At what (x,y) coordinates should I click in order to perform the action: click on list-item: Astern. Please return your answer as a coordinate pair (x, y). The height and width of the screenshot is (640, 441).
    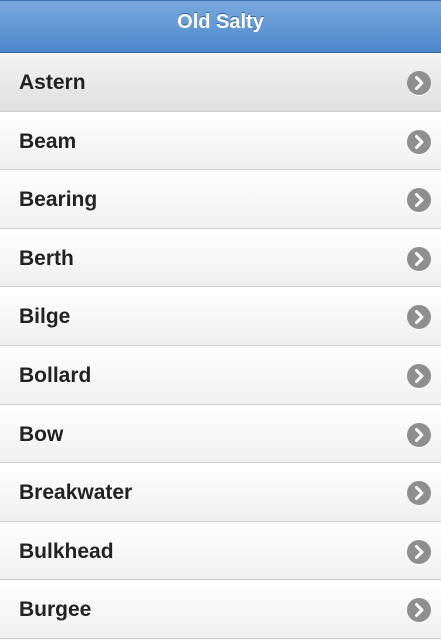
    Looking at the image, I should click on (220, 82).